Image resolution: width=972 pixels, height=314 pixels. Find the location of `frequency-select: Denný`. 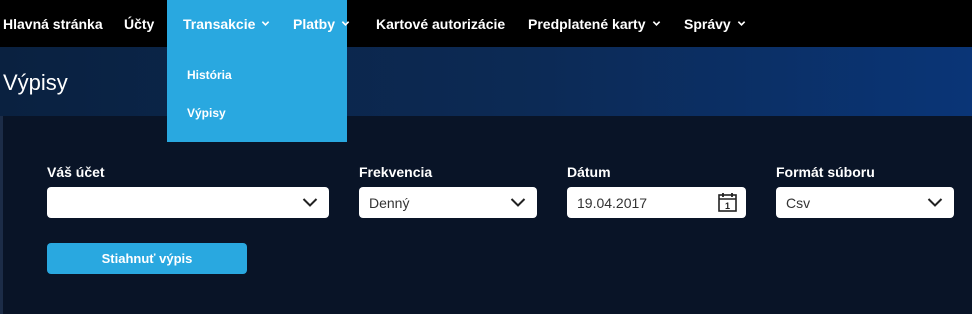

frequency-select: Denný is located at coordinates (448, 202).